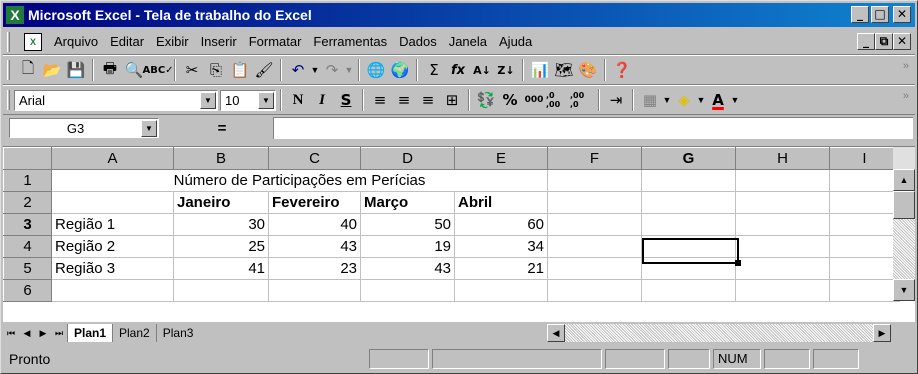 The width and height of the screenshot is (918, 374). I want to click on currency-icon: 💱, so click(486, 100).